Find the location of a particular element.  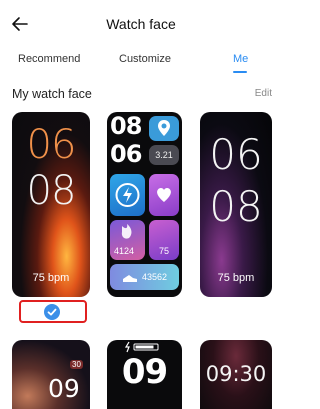

watch-face-card-2: 08 06 3.21 4124 75 43562 is located at coordinates (144, 204).